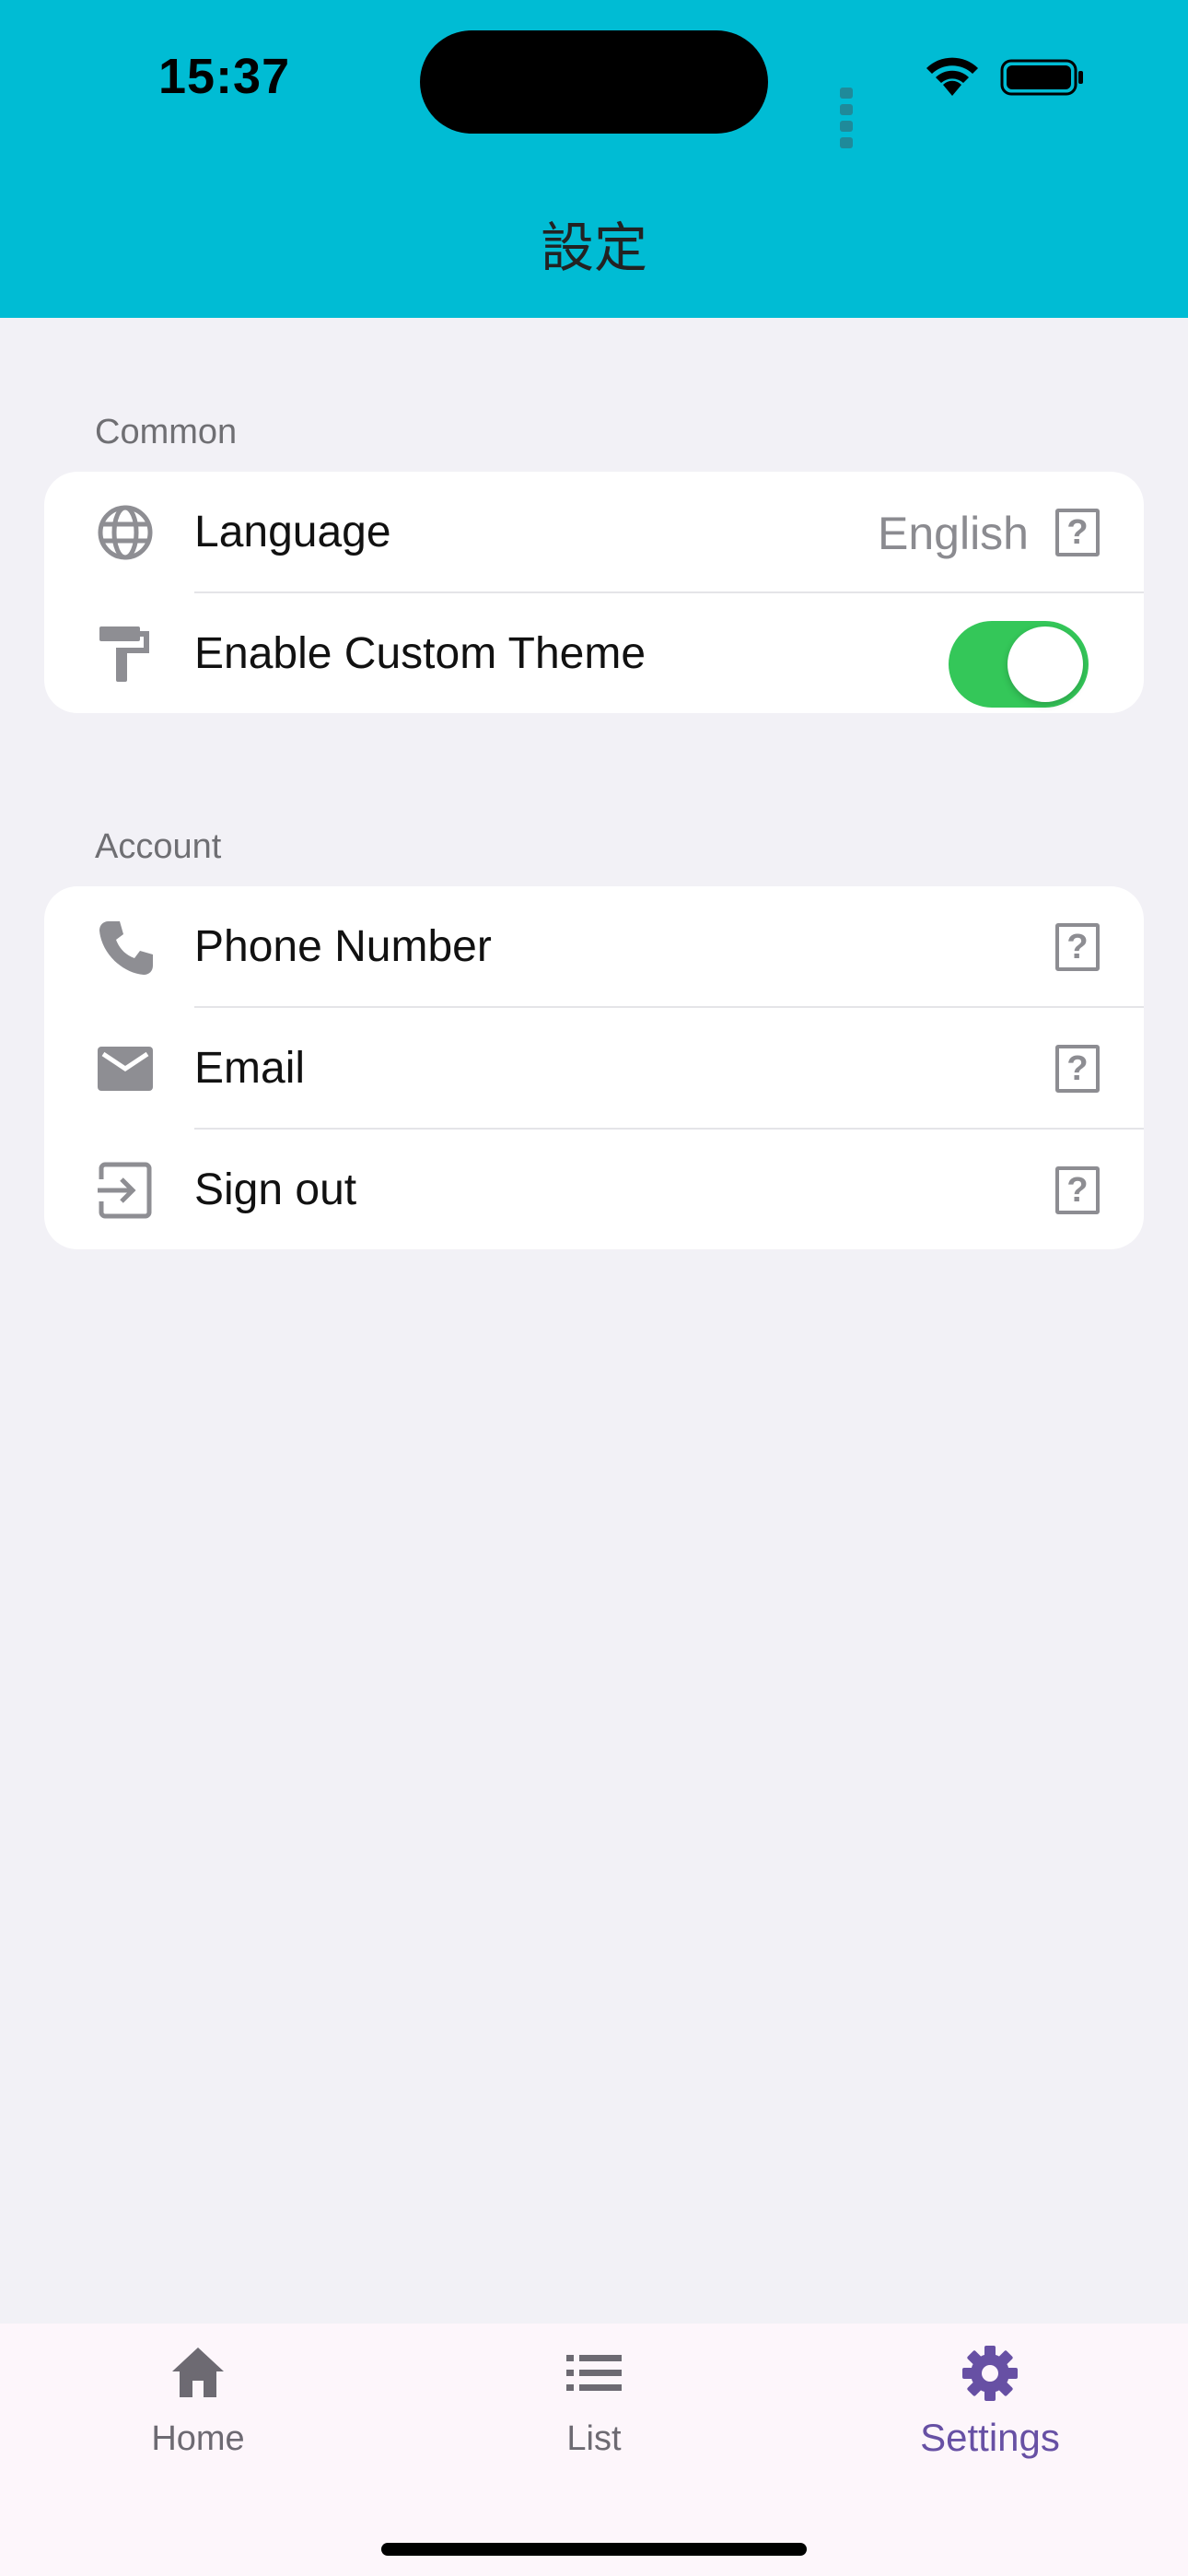 Image resolution: width=1188 pixels, height=2576 pixels. Describe the element at coordinates (158, 846) in the screenshot. I see `section-label-account: Account` at that location.